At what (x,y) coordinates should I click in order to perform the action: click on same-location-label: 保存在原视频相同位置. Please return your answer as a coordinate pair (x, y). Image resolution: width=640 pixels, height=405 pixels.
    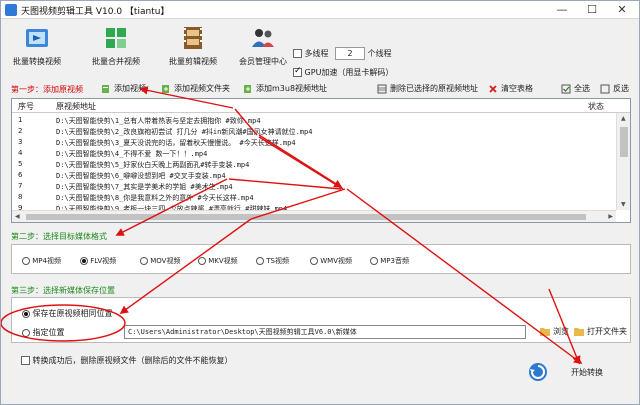
    Looking at the image, I should click on (72, 313).